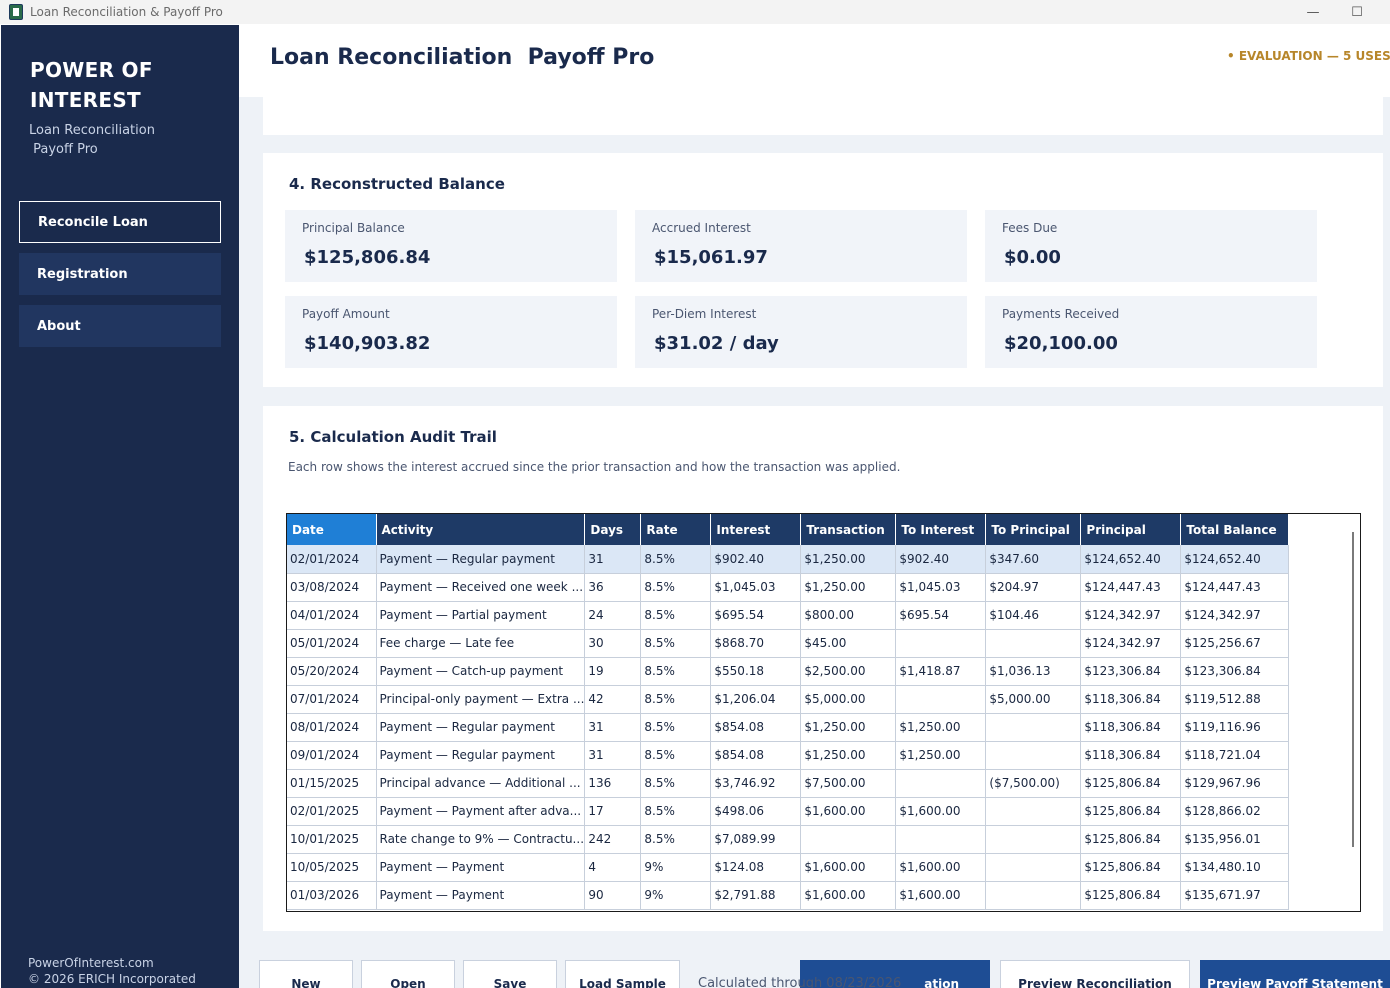 This screenshot has width=1390, height=988. I want to click on vertical-scrollbar, so click(1353, 689).